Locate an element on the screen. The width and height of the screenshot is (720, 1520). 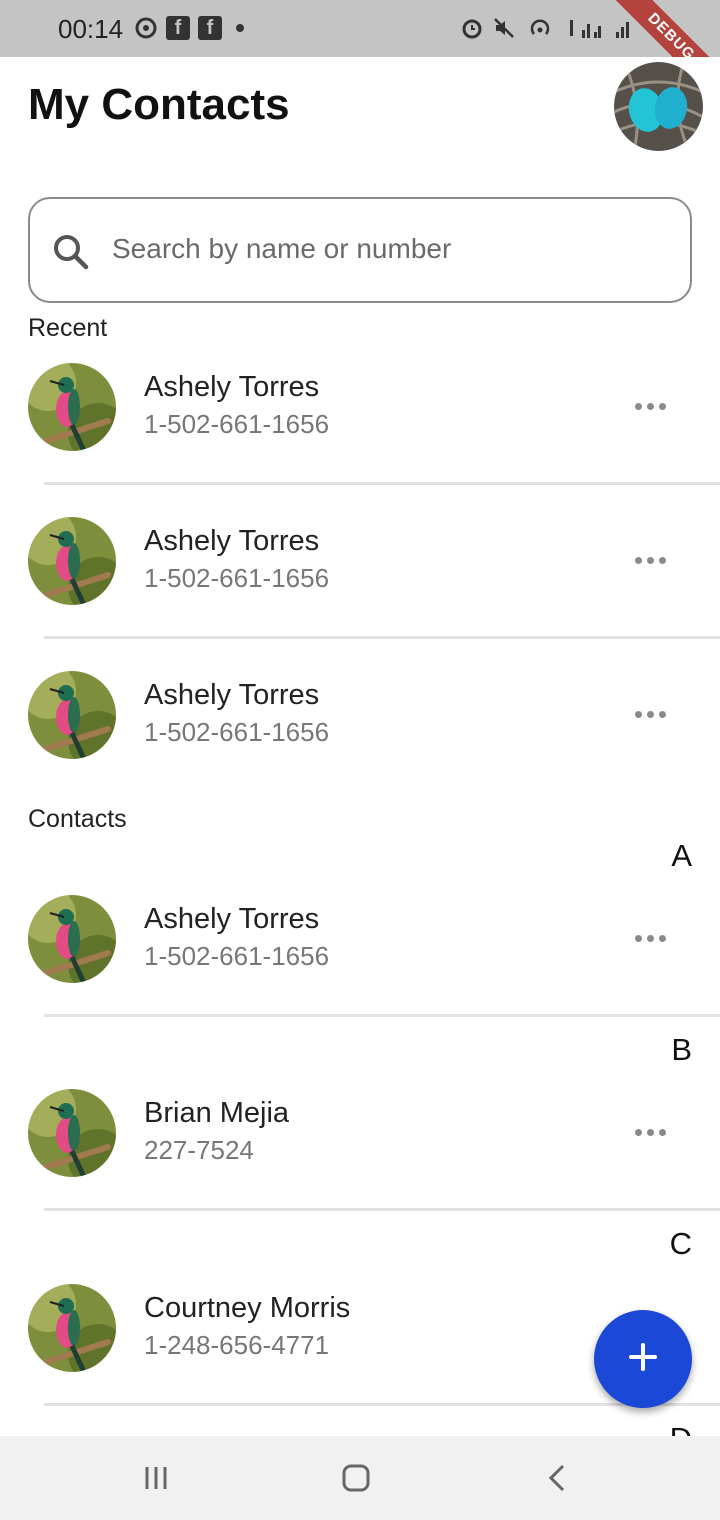
search-input is located at coordinates (392, 249).